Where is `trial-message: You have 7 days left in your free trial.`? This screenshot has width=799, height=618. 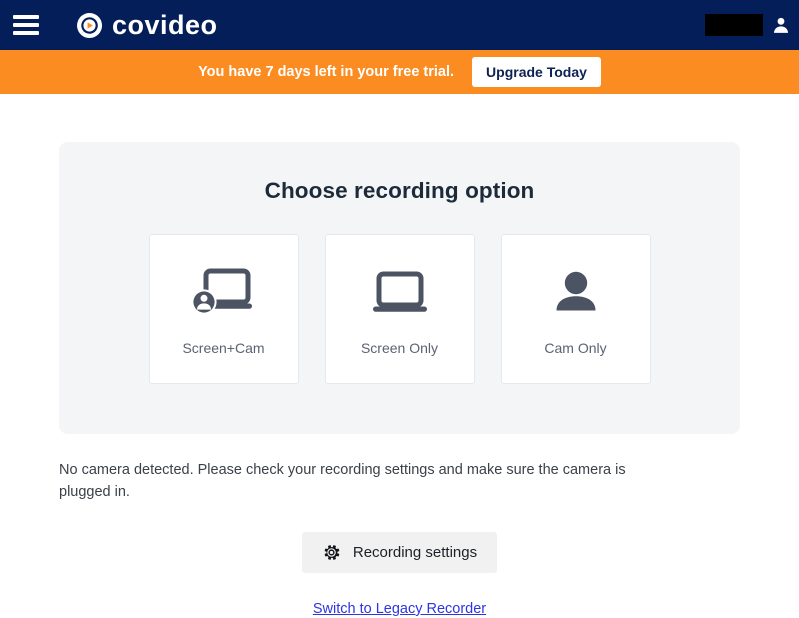
trial-message: You have 7 days left in your free trial. is located at coordinates (326, 72).